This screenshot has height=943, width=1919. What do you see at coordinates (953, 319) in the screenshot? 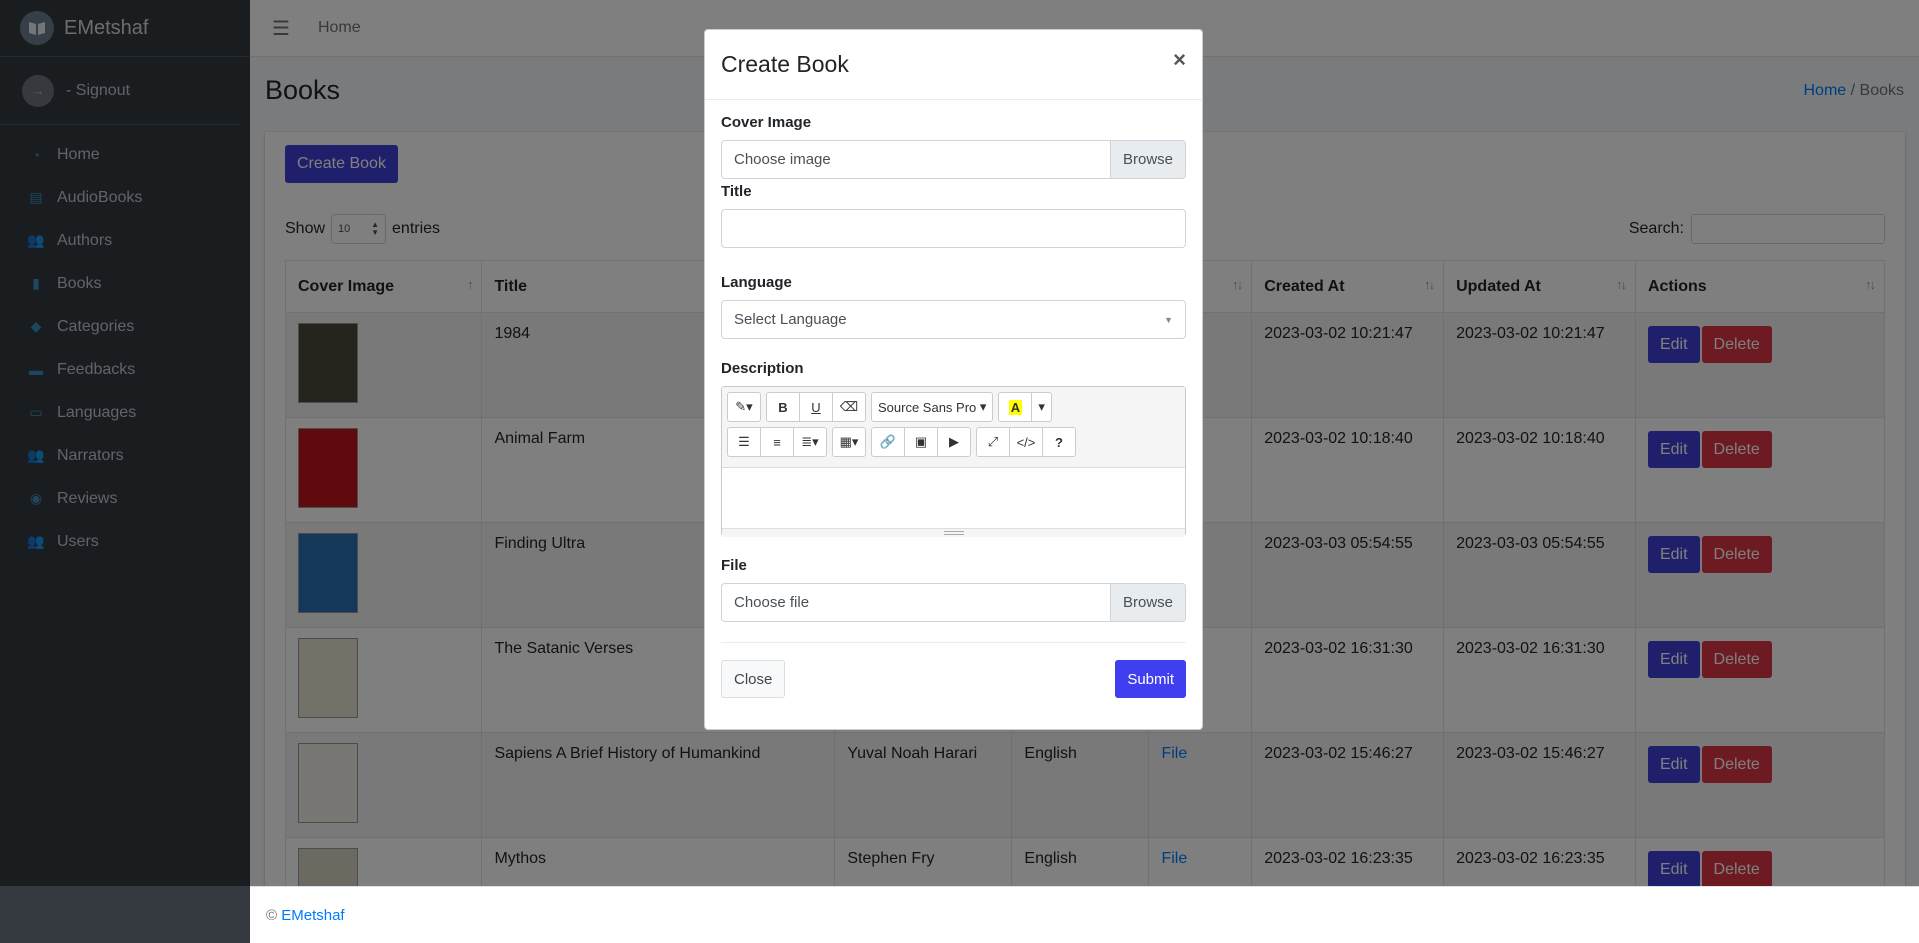
I see `language-select: Select Language ▼` at bounding box center [953, 319].